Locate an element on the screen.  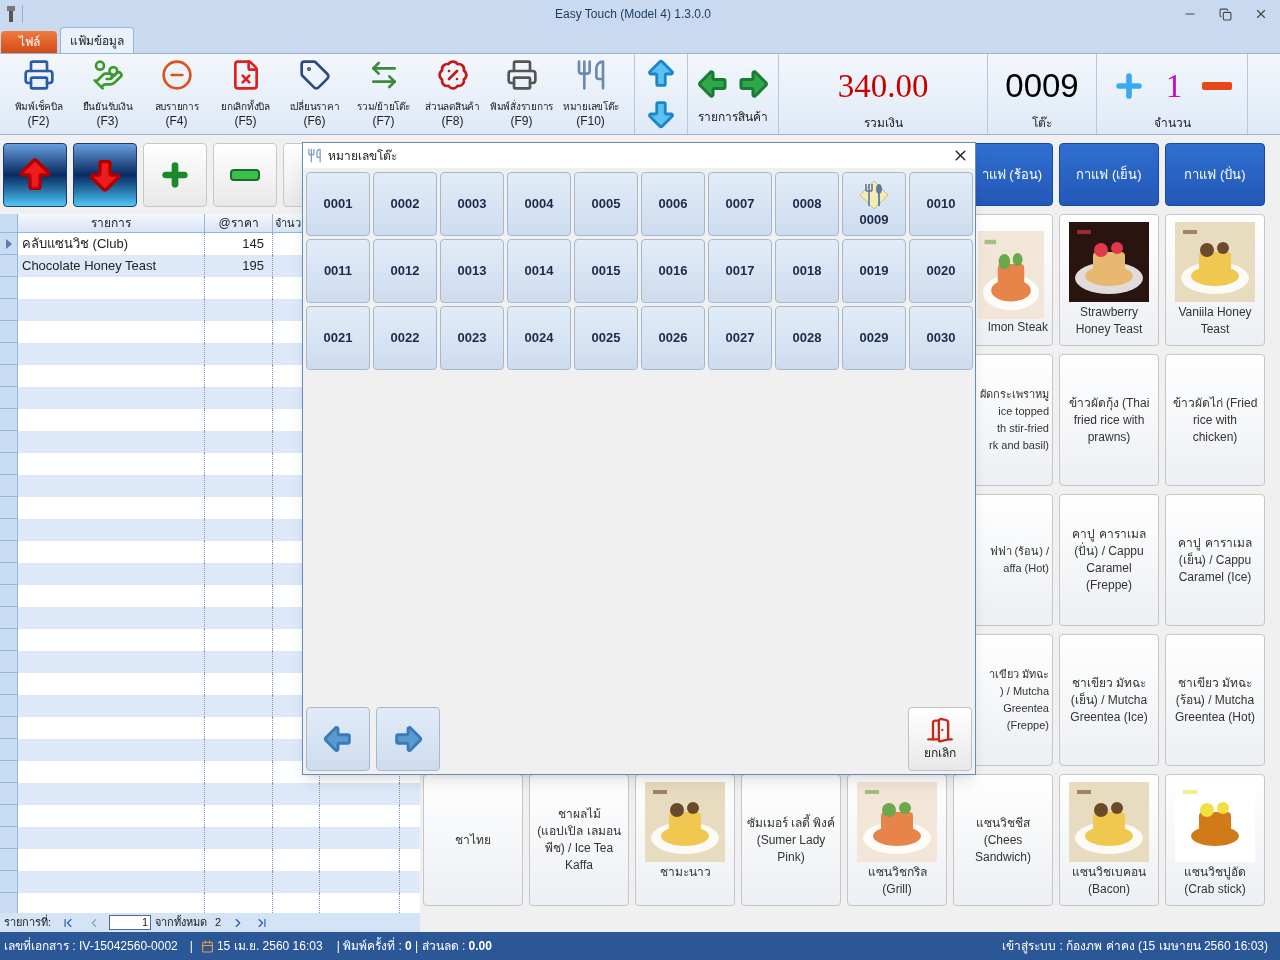
product-name: ชาไทย is located at coordinates (473, 840).